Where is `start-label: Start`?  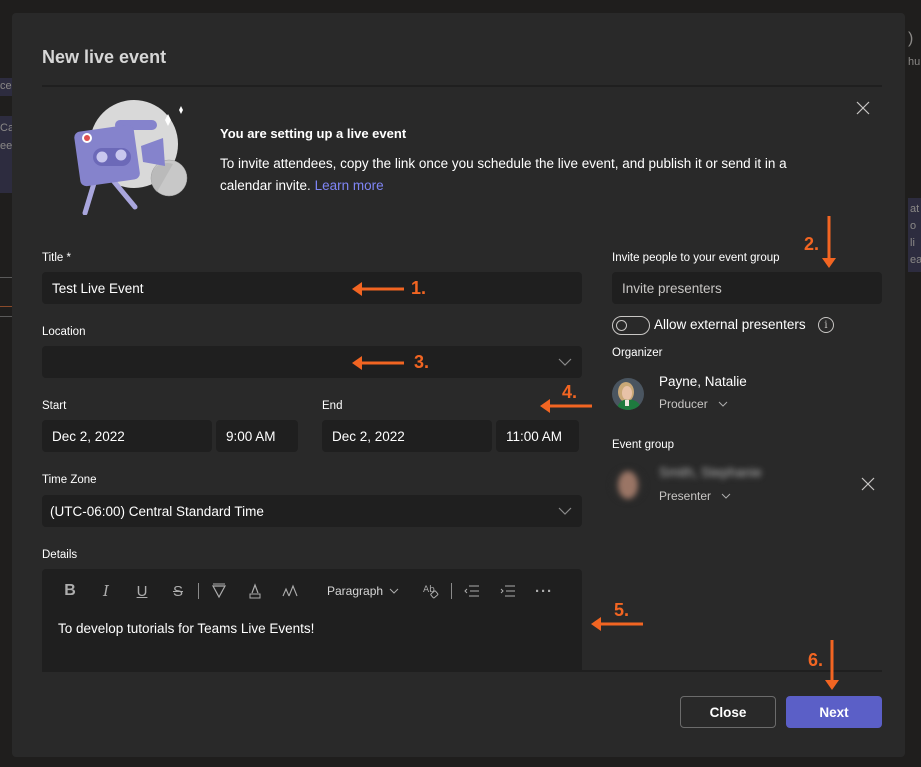 start-label: Start is located at coordinates (54, 406).